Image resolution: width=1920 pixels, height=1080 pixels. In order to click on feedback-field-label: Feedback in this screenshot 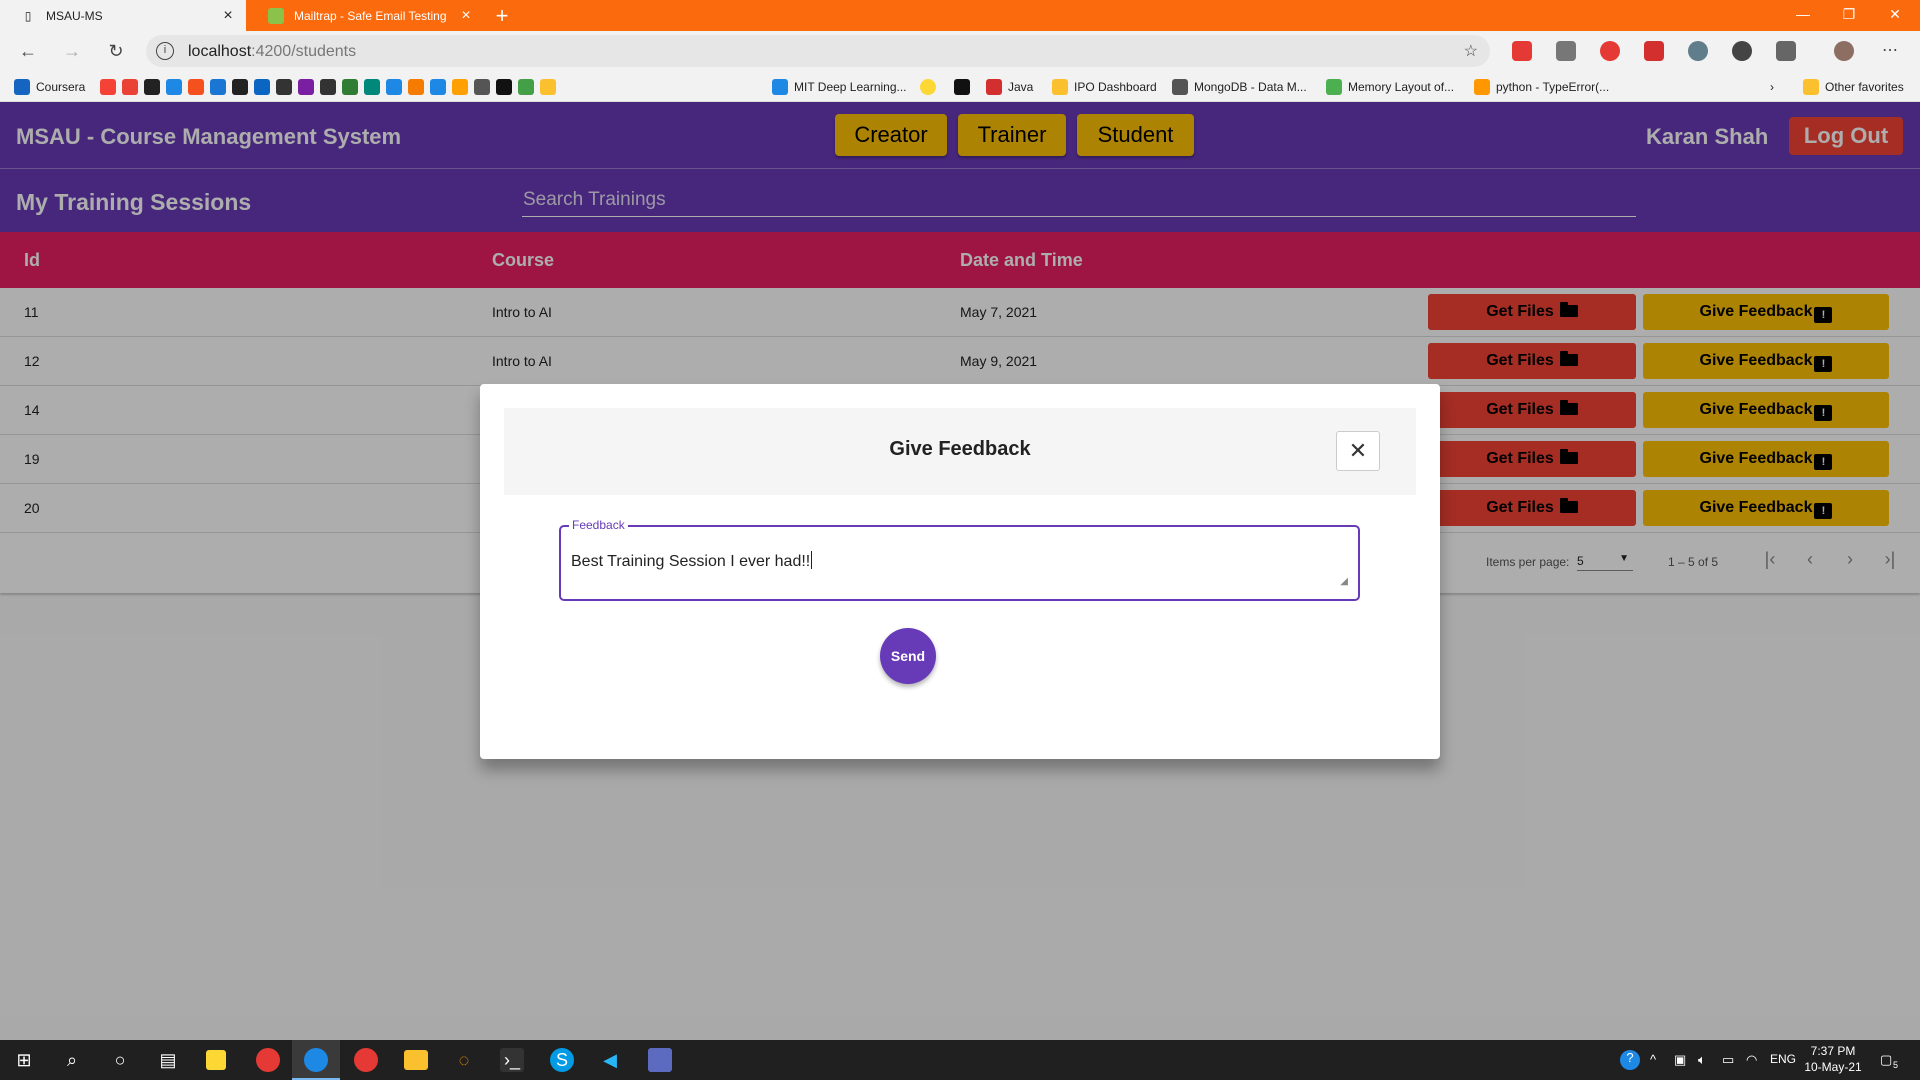, I will do `click(598, 525)`.